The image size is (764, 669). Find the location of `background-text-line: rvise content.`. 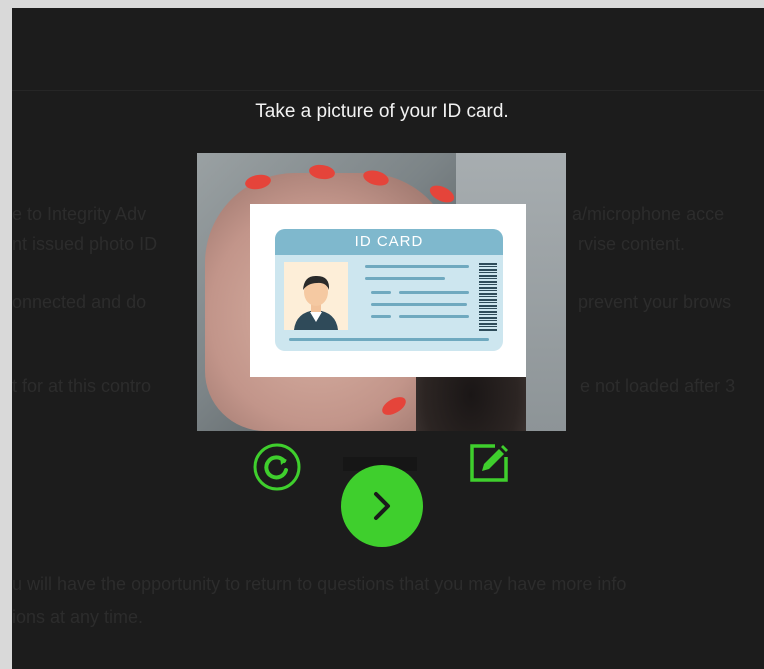

background-text-line: rvise content. is located at coordinates (632, 244).